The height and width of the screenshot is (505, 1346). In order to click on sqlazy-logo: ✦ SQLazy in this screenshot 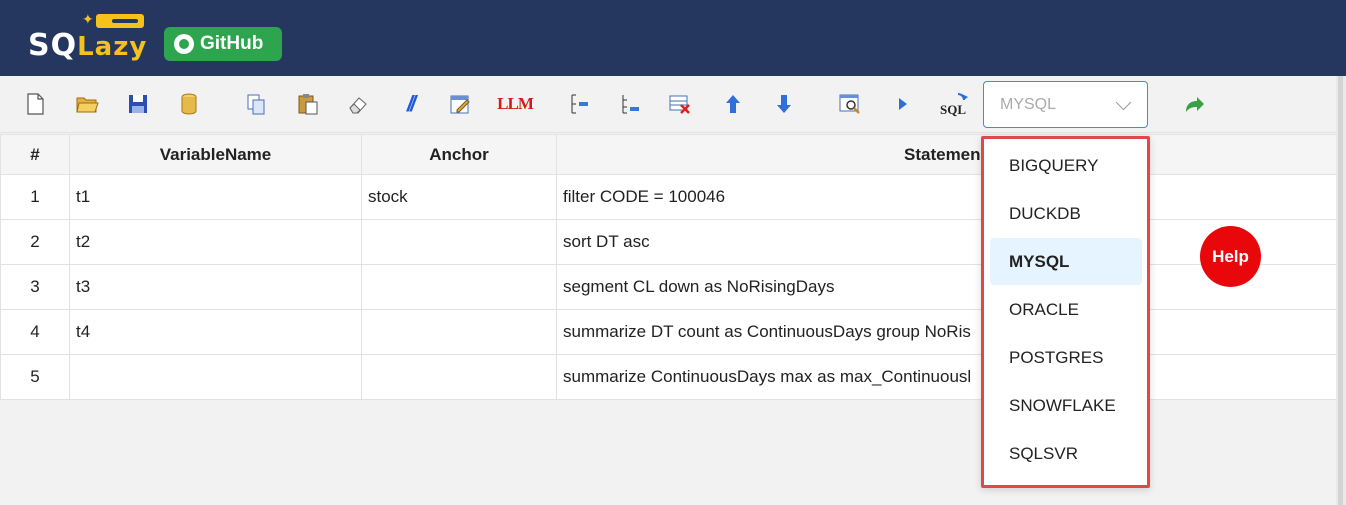, I will do `click(88, 37)`.